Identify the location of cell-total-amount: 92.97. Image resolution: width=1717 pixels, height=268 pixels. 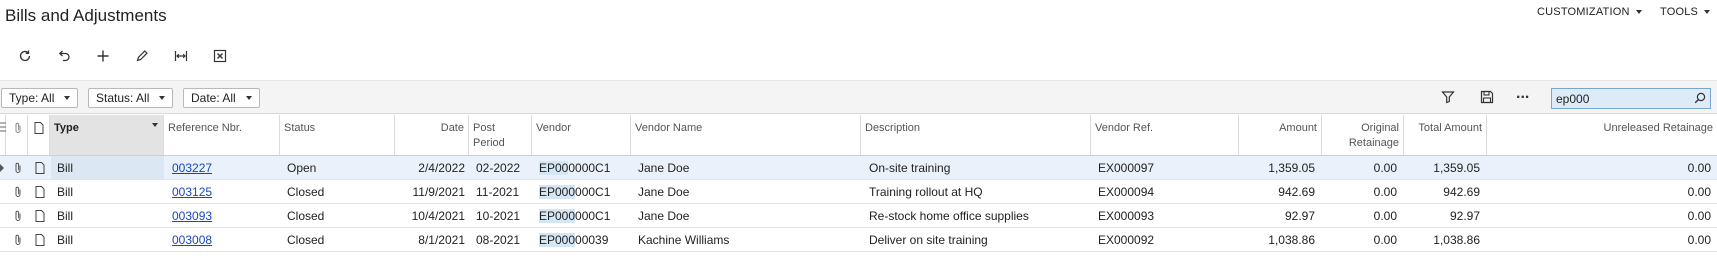
(1442, 216).